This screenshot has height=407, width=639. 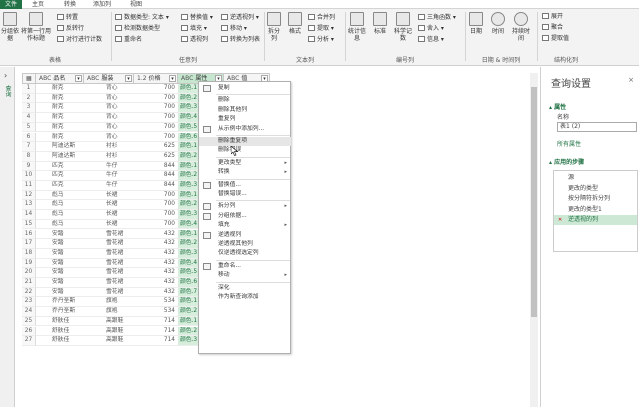 What do you see at coordinates (403, 27) in the screenshot?
I see `scientific-button: 科学记数` at bounding box center [403, 27].